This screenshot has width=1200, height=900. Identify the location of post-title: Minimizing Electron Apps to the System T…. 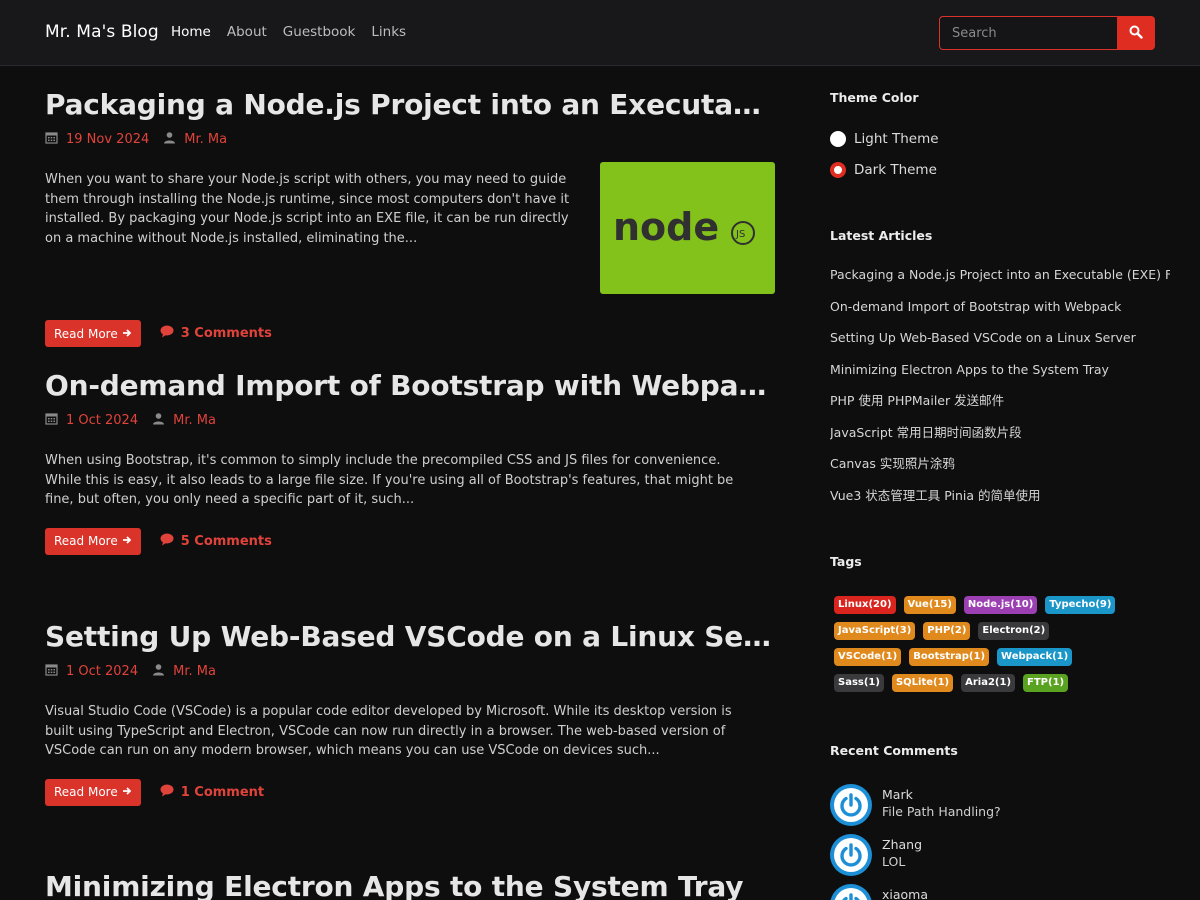
(409, 885).